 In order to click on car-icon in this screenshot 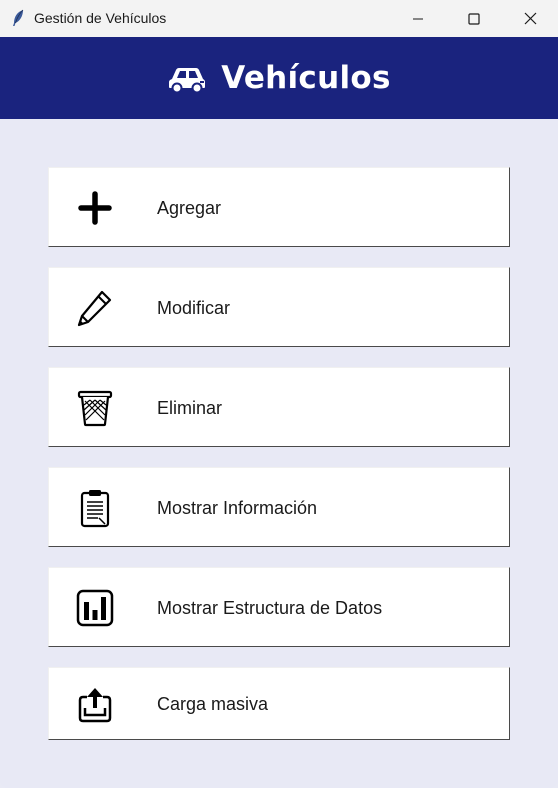, I will do `click(187, 80)`.